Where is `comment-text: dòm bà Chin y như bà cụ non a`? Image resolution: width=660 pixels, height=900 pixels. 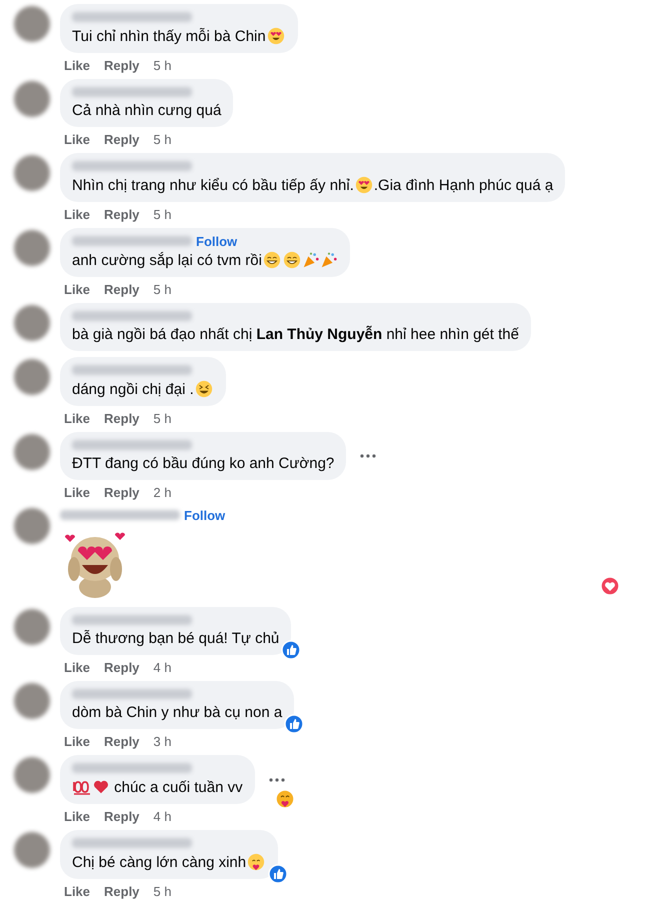 comment-text: dòm bà Chin y như bà cụ non a is located at coordinates (177, 712).